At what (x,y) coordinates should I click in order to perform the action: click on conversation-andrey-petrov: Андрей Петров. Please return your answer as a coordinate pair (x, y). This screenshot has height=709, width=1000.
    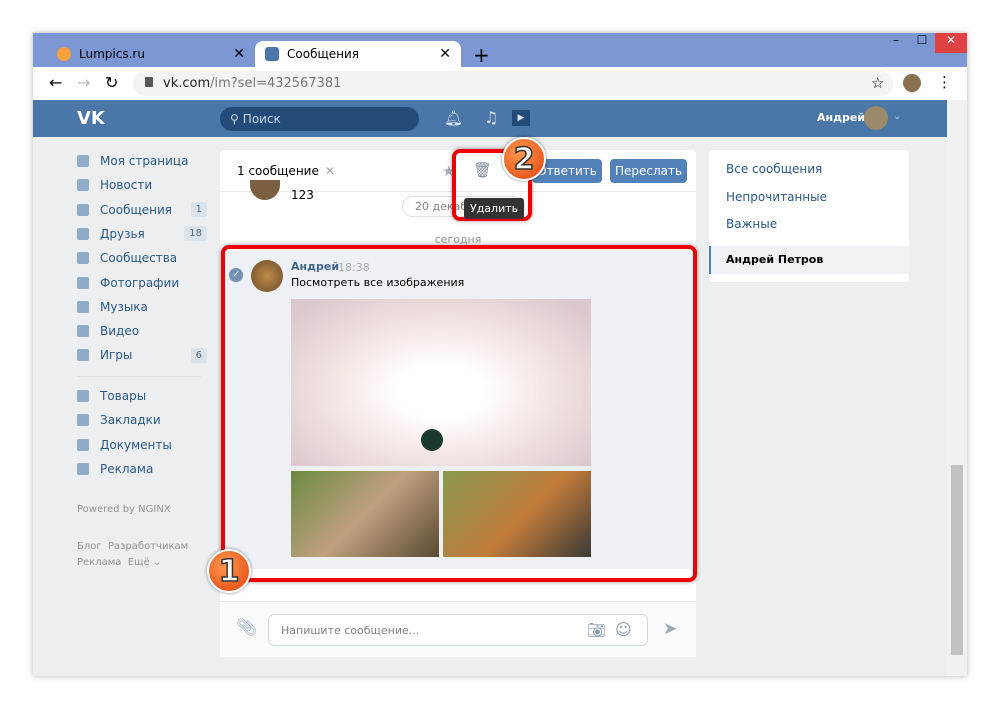
    Looking at the image, I should click on (809, 260).